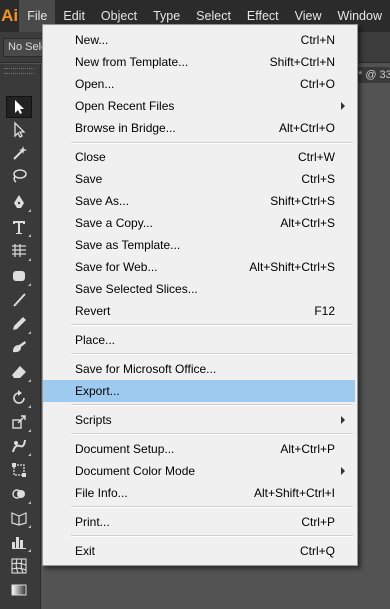  Describe the element at coordinates (19, 542) in the screenshot. I see `column-graph-tool-icon` at that location.